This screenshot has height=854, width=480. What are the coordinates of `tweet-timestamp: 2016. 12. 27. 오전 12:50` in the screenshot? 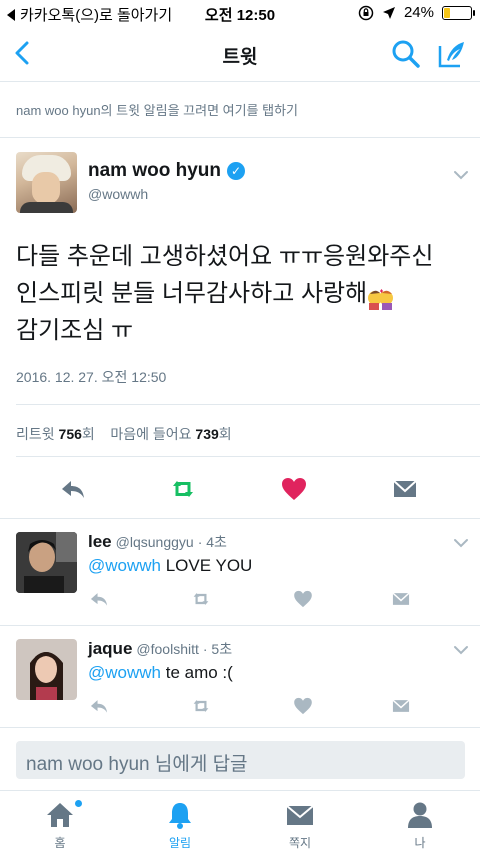 It's located at (91, 377).